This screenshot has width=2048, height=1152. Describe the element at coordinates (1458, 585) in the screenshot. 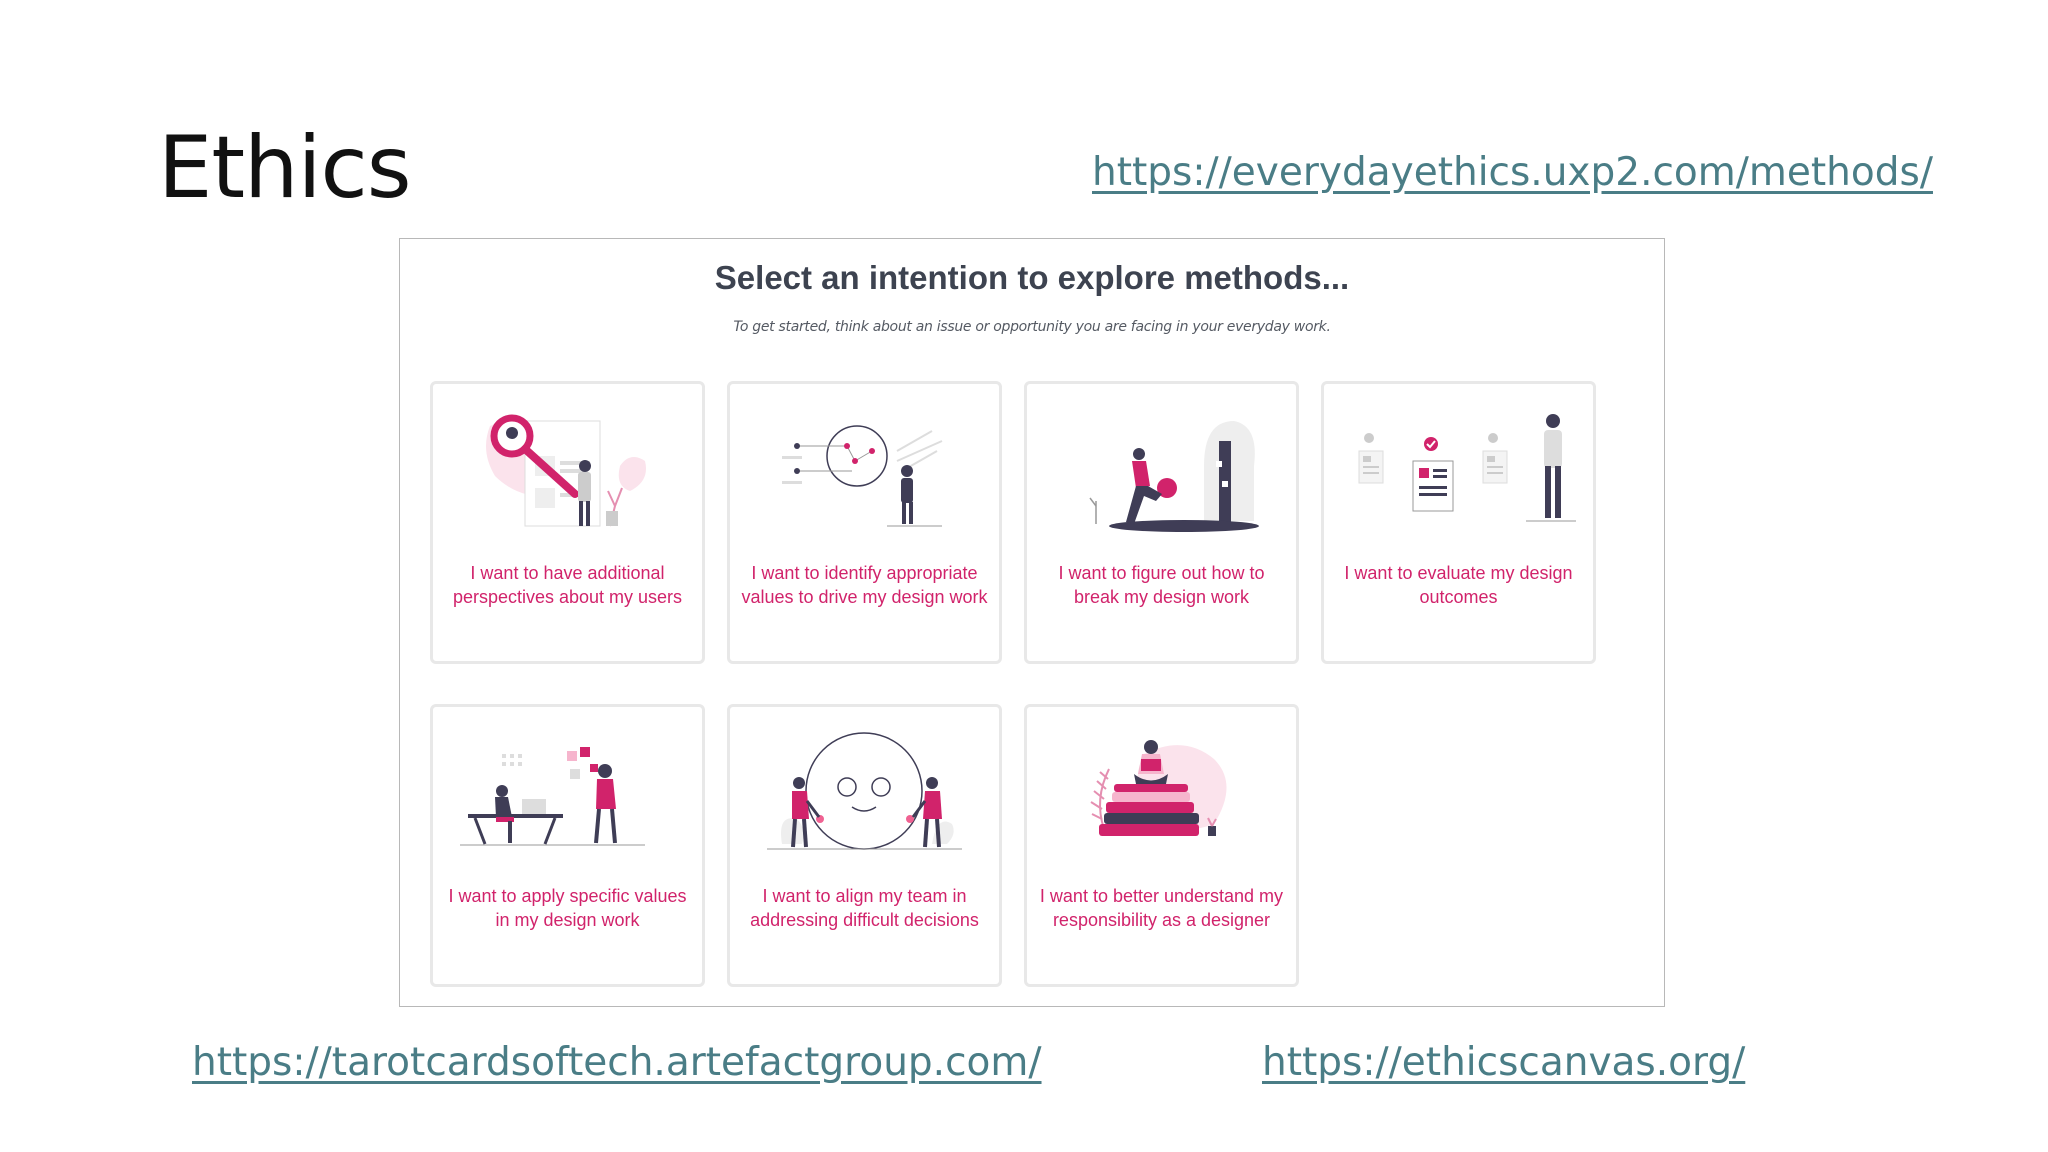

I see `intention-card-label: I want to evaluate my design outcomes` at that location.